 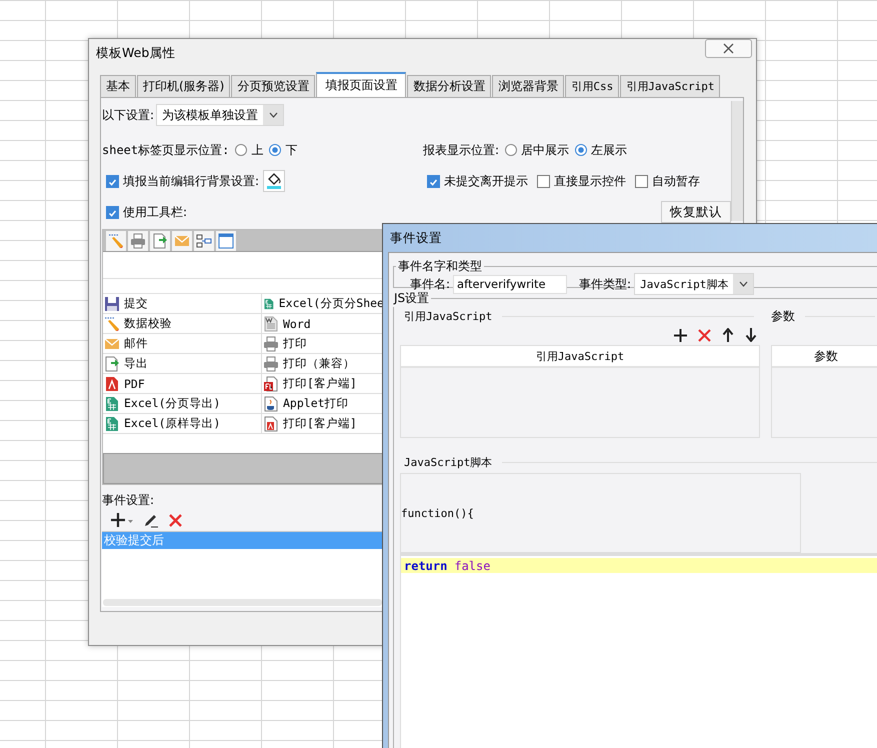 What do you see at coordinates (204, 240) in the screenshot?
I see `layout-icon` at bounding box center [204, 240].